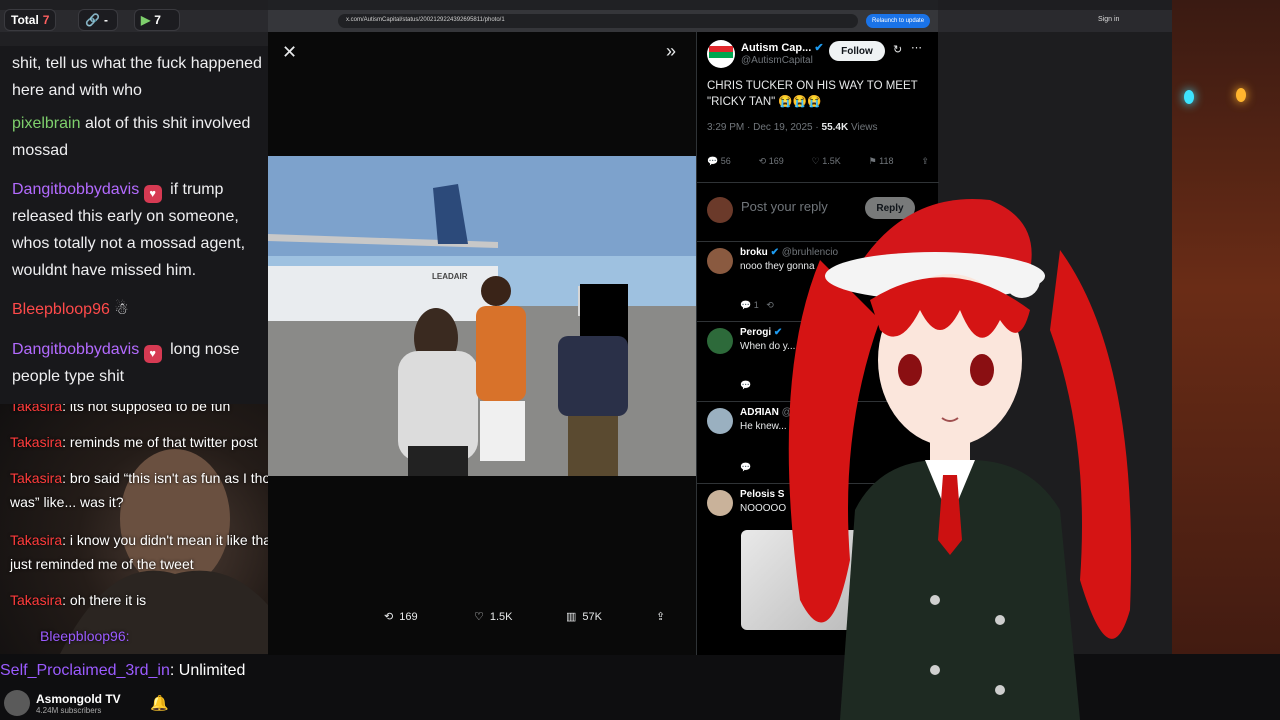 The width and height of the screenshot is (1280, 720). I want to click on signin-label: Sign in, so click(1108, 19).